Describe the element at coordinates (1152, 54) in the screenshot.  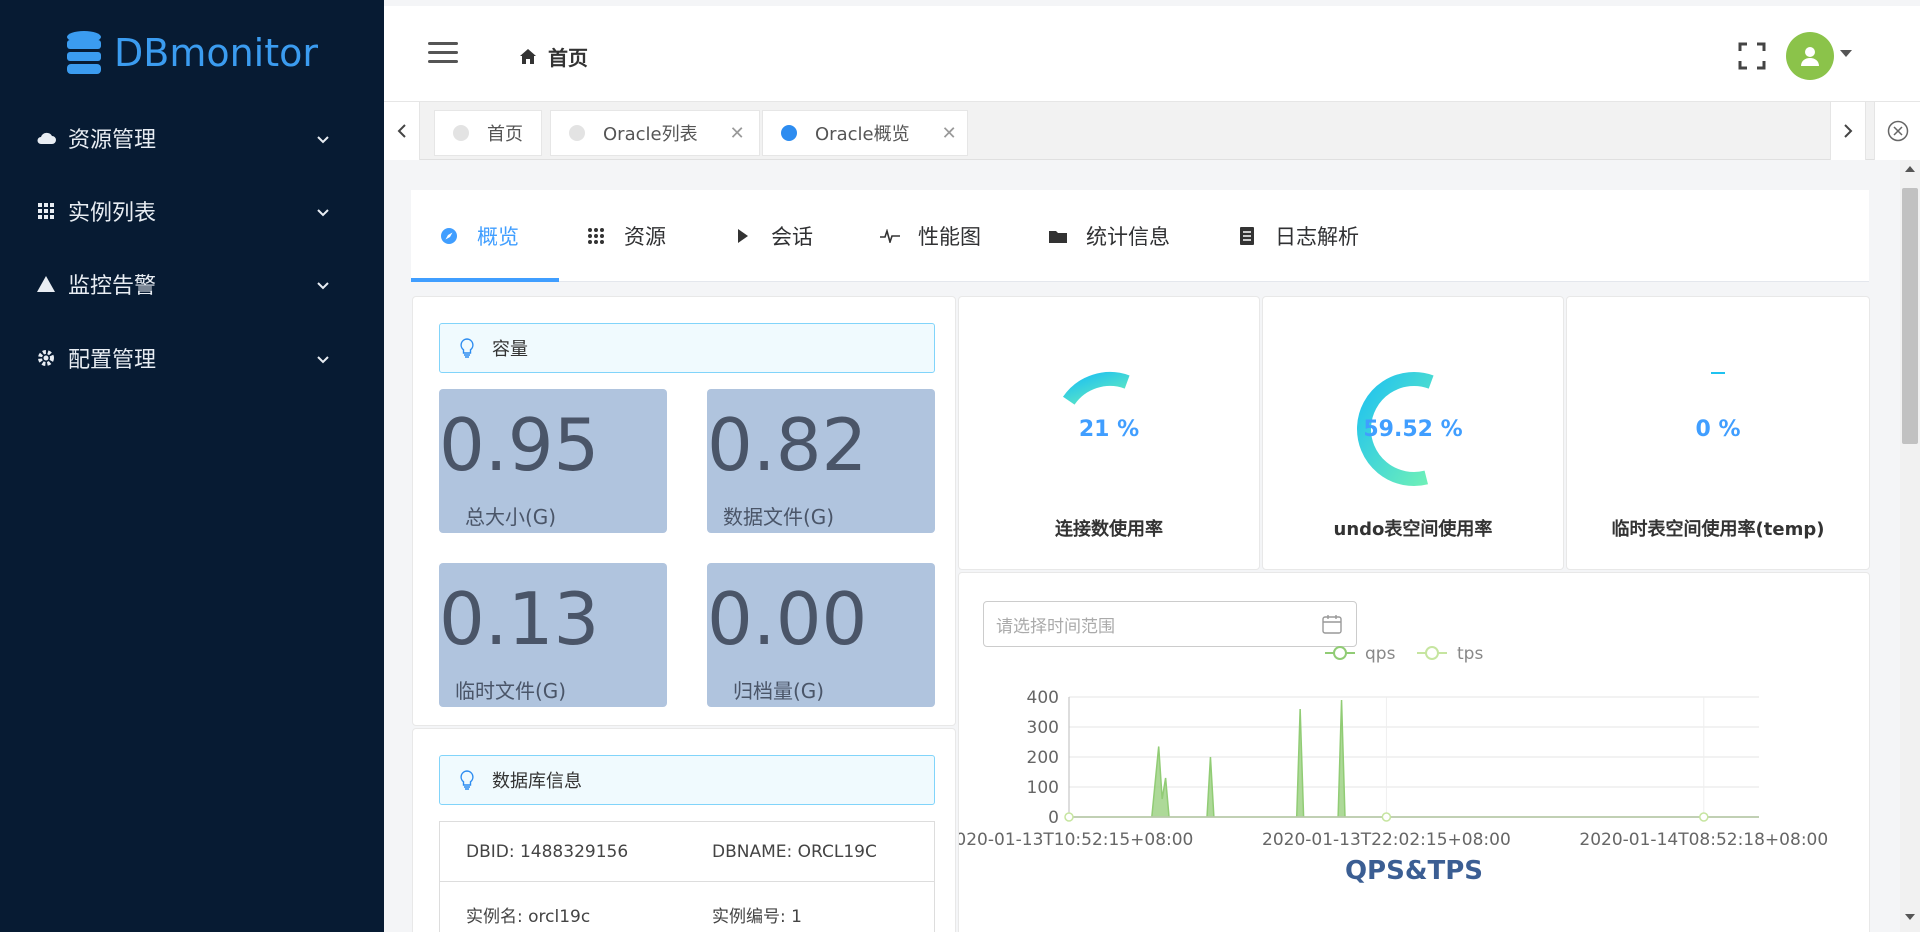
I see `top-header: 首页` at that location.